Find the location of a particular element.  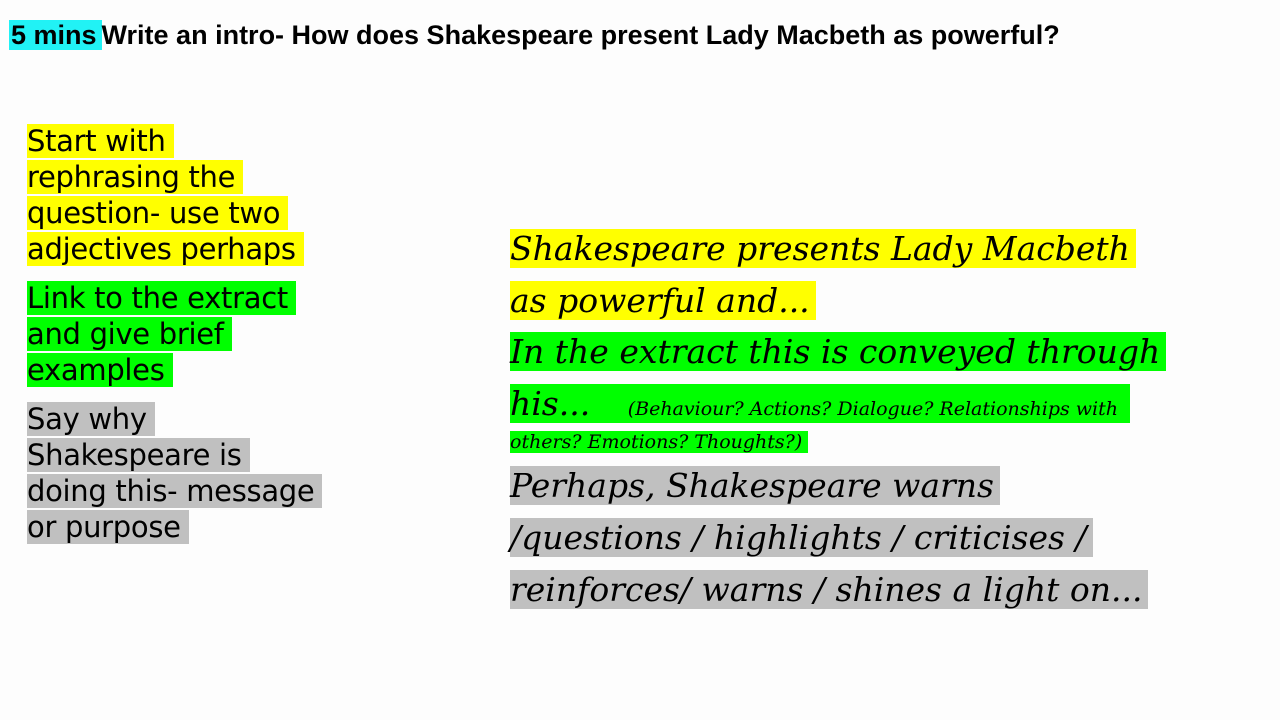

guidance-line: rephrasing the is located at coordinates (135, 177).